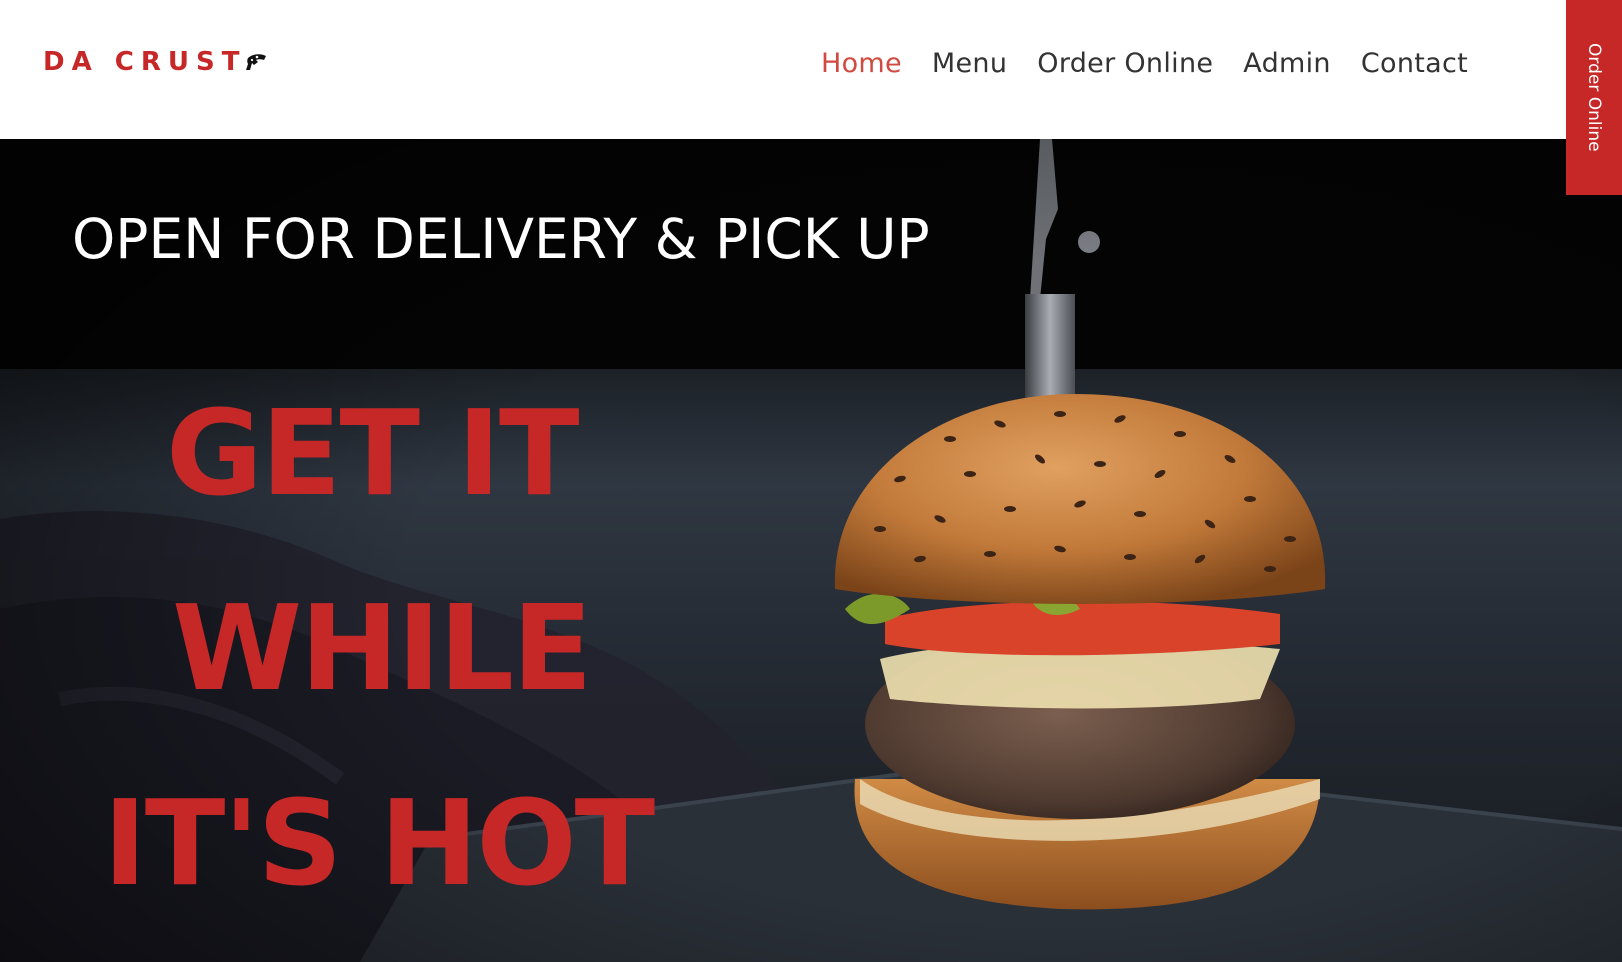  What do you see at coordinates (145, 62) in the screenshot?
I see `brand-name: DA CRUST` at bounding box center [145, 62].